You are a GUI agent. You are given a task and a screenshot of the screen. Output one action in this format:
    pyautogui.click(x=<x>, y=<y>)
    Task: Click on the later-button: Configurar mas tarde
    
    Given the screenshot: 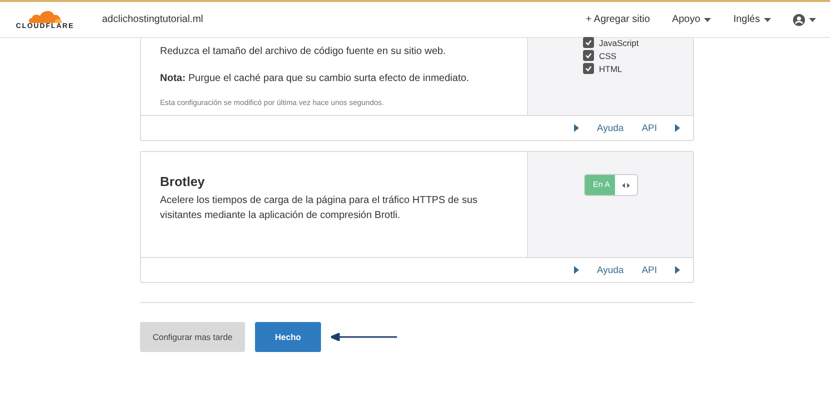 What is the action you would take?
    pyautogui.click(x=192, y=337)
    